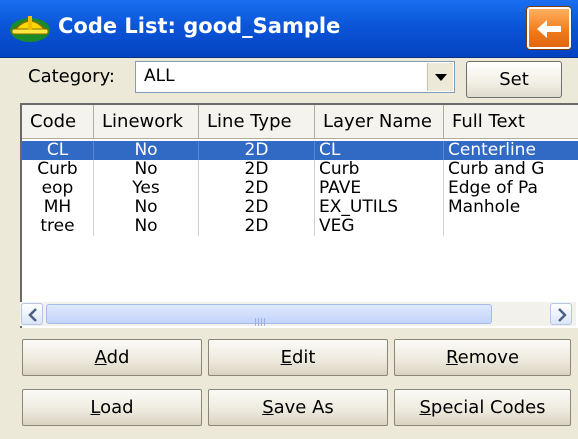 Image resolution: width=578 pixels, height=439 pixels. I want to click on edit-label: dit, so click(303, 357).